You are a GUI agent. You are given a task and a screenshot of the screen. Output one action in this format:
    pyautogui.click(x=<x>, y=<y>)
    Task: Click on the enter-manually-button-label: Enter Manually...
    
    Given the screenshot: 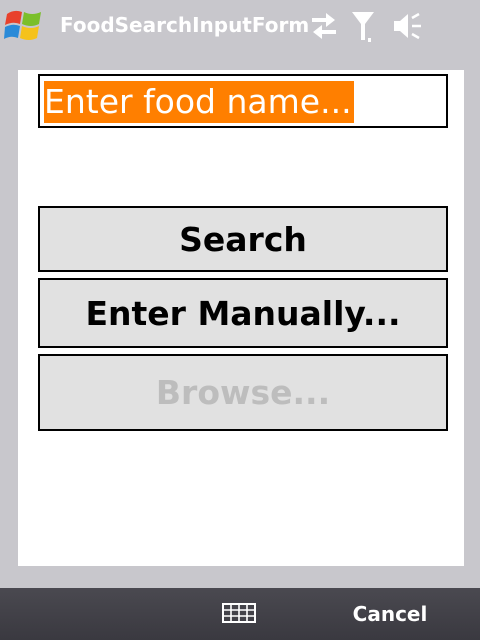 What is the action you would take?
    pyautogui.click(x=243, y=313)
    